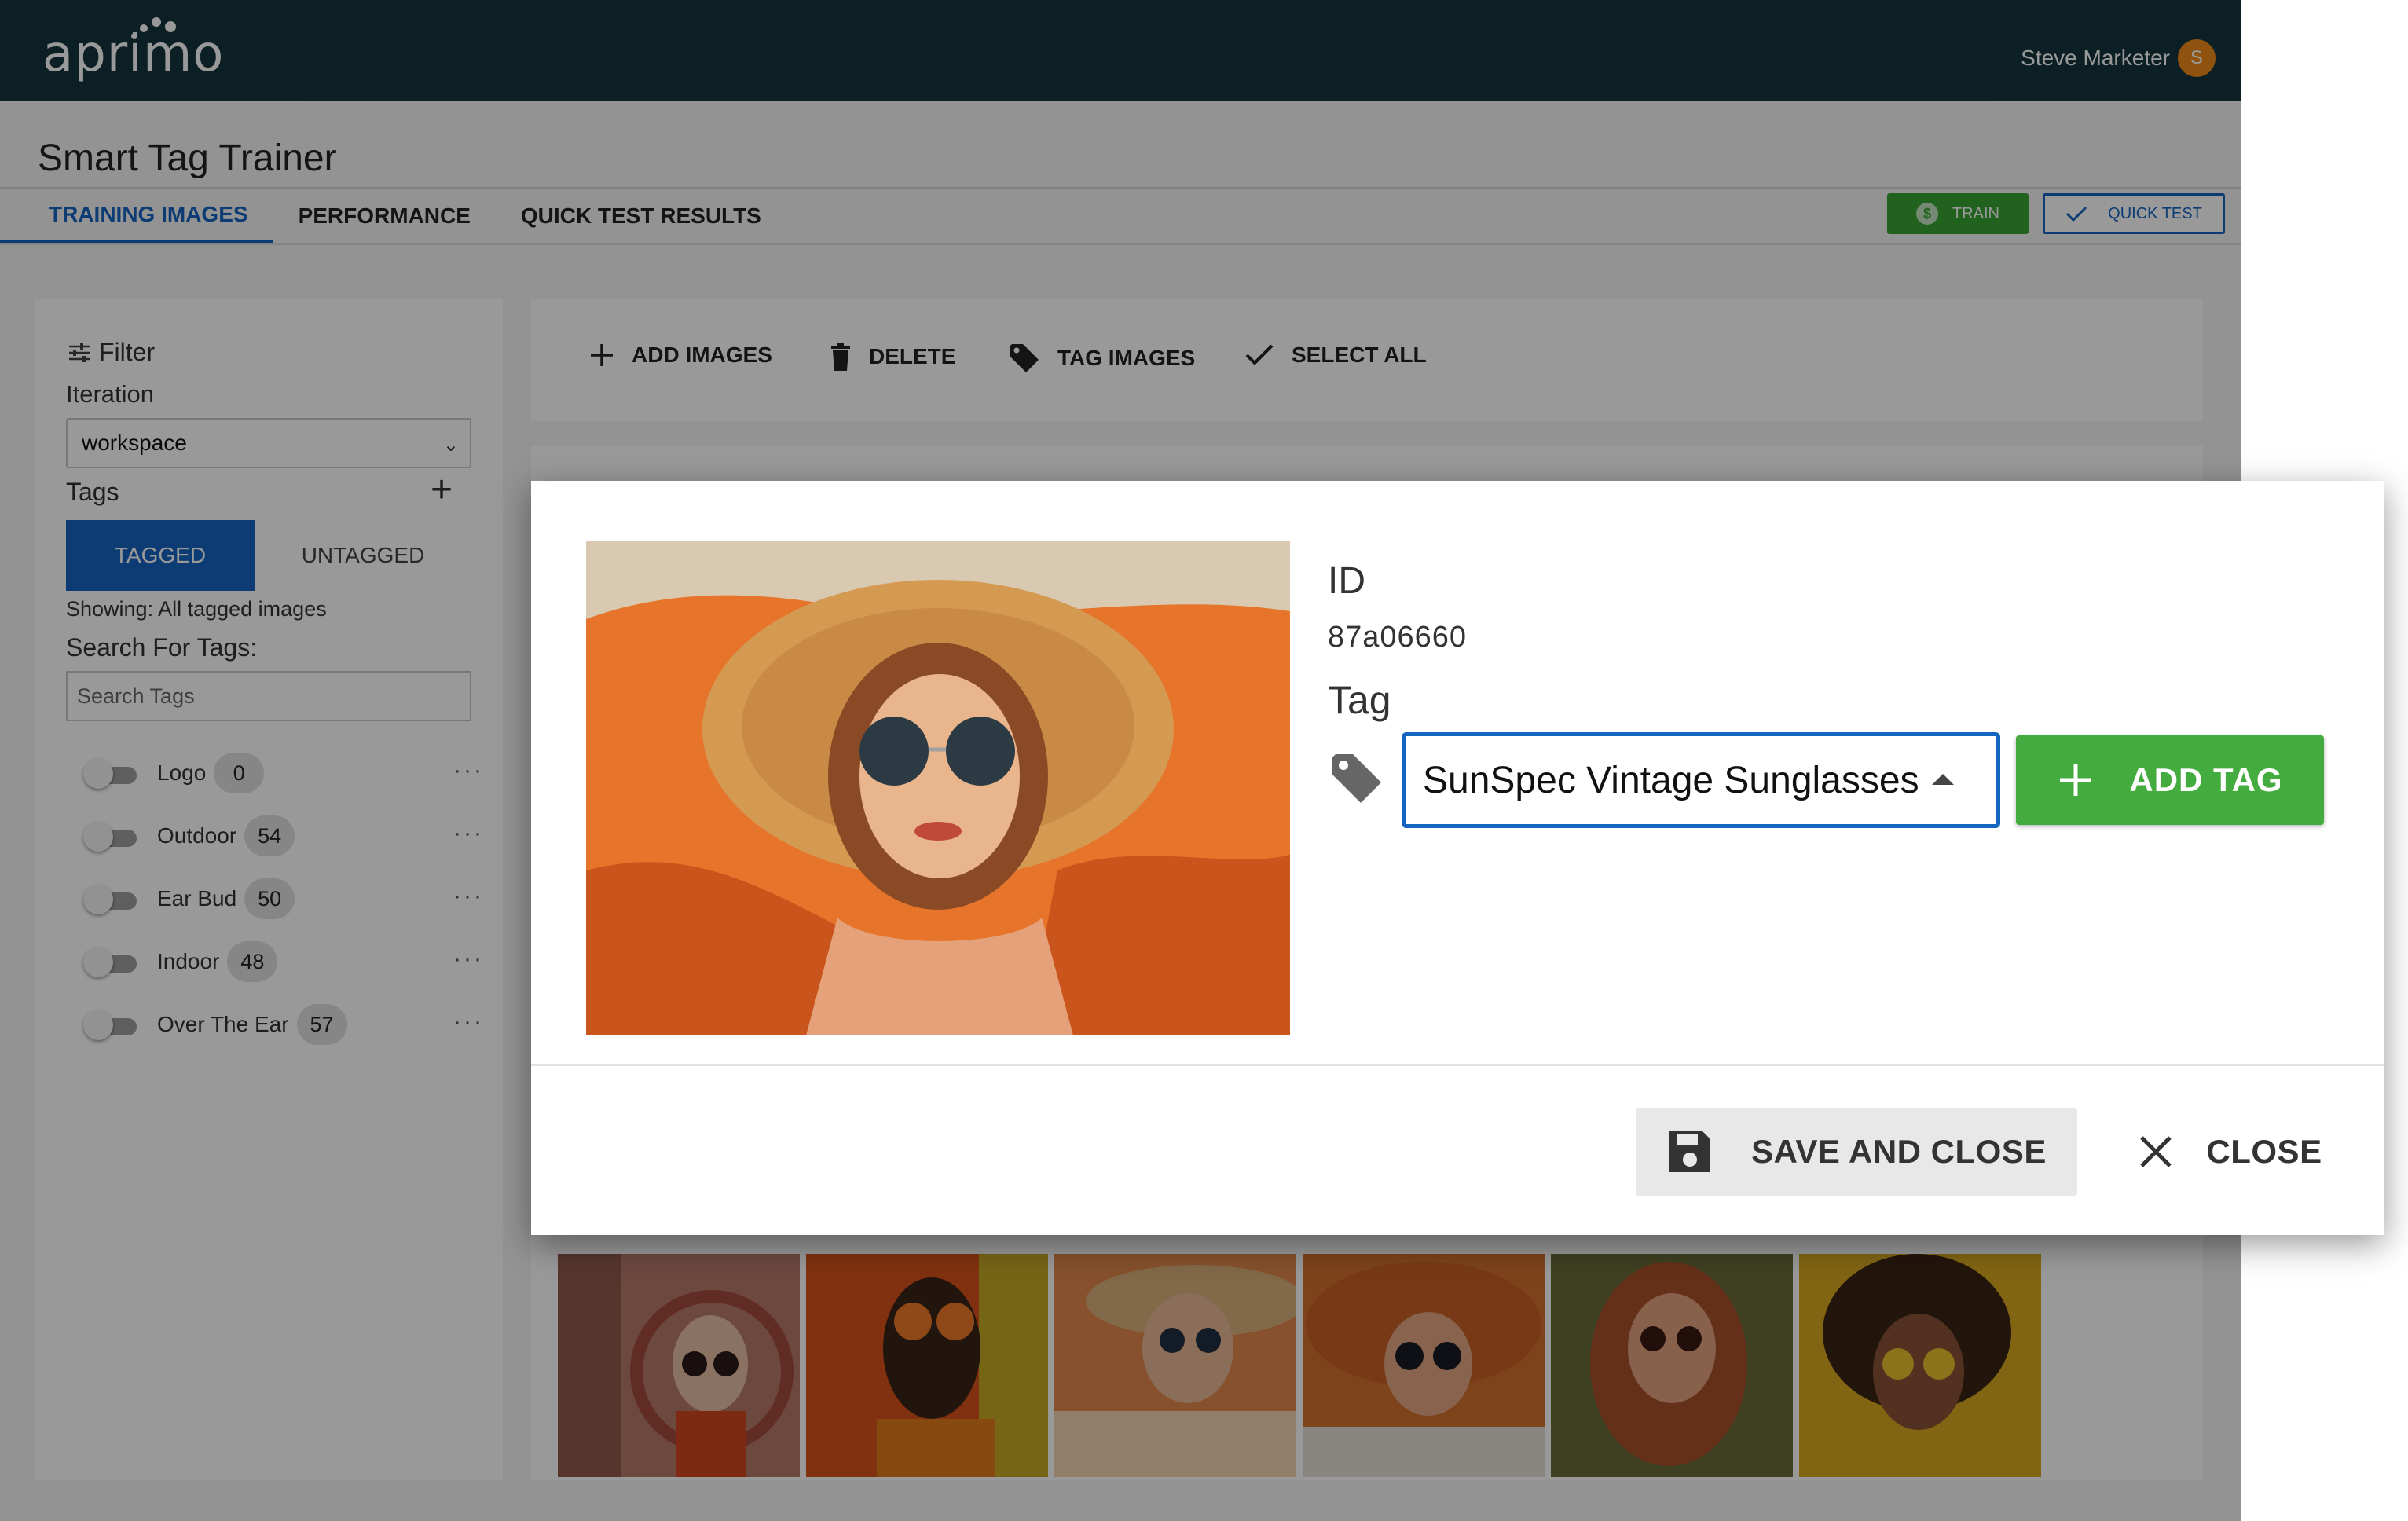 The width and height of the screenshot is (2408, 1521). I want to click on close-icon, so click(2156, 1151).